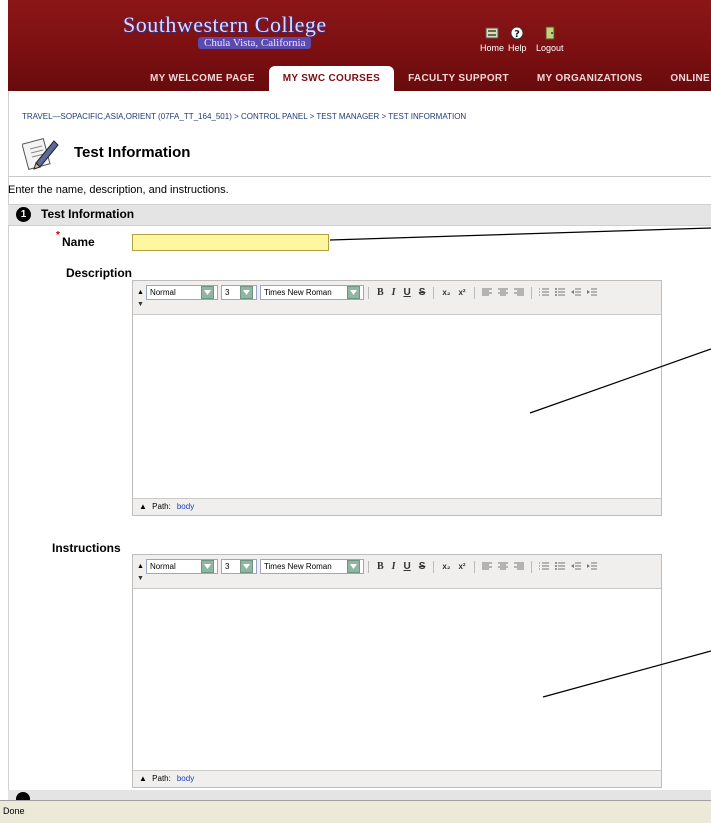 Image resolution: width=711 pixels, height=823 pixels. What do you see at coordinates (492, 48) in the screenshot?
I see `home-label: Home` at bounding box center [492, 48].